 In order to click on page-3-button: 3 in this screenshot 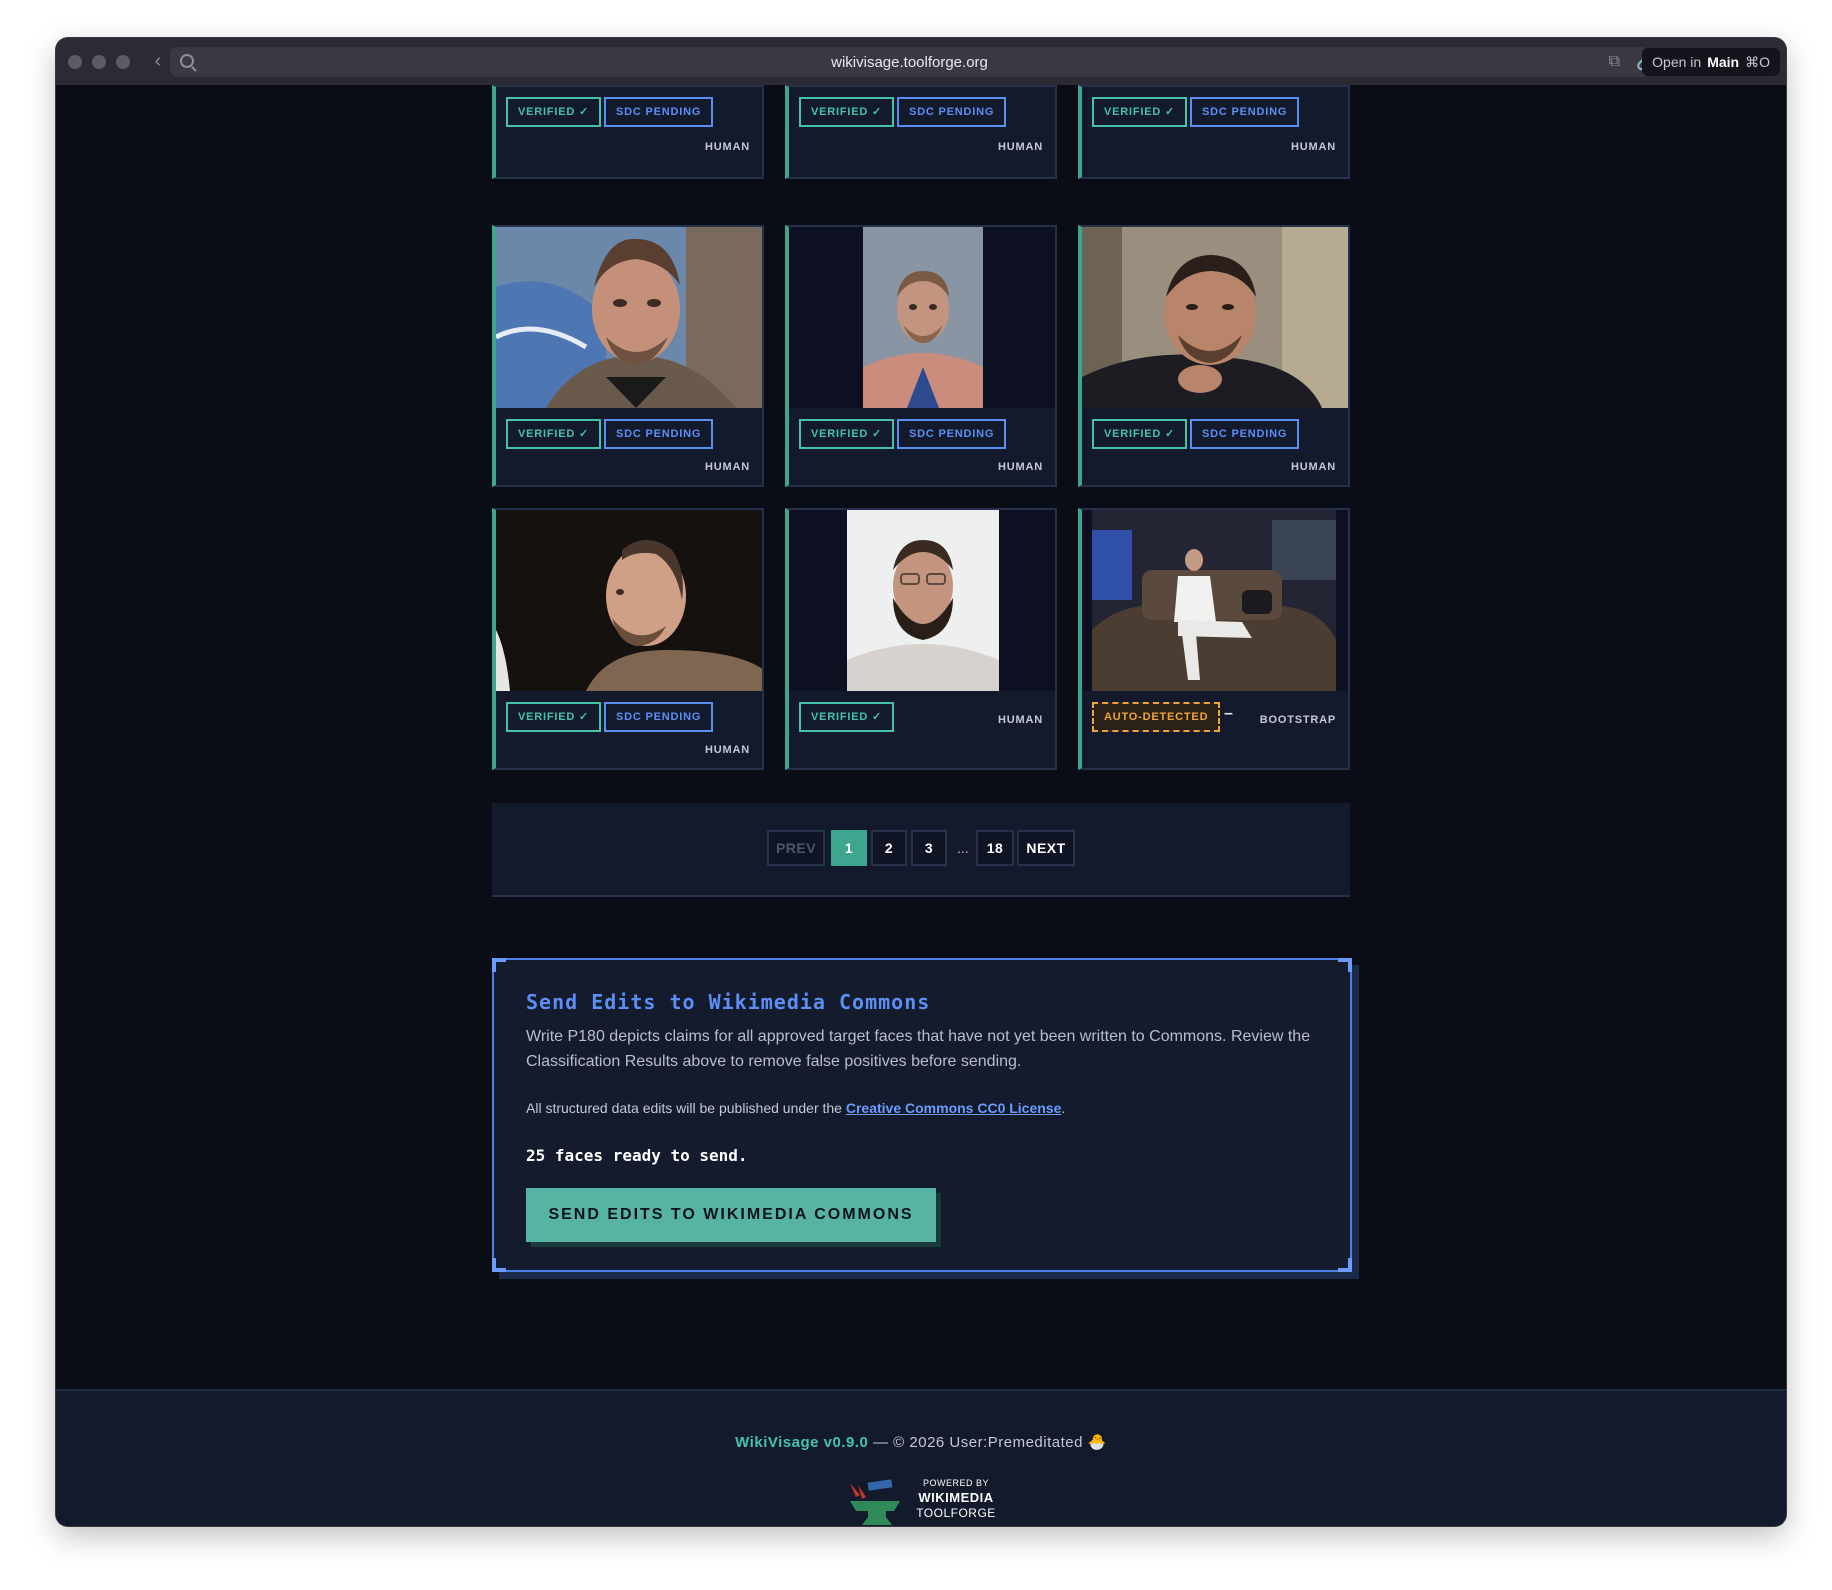, I will do `click(929, 848)`.